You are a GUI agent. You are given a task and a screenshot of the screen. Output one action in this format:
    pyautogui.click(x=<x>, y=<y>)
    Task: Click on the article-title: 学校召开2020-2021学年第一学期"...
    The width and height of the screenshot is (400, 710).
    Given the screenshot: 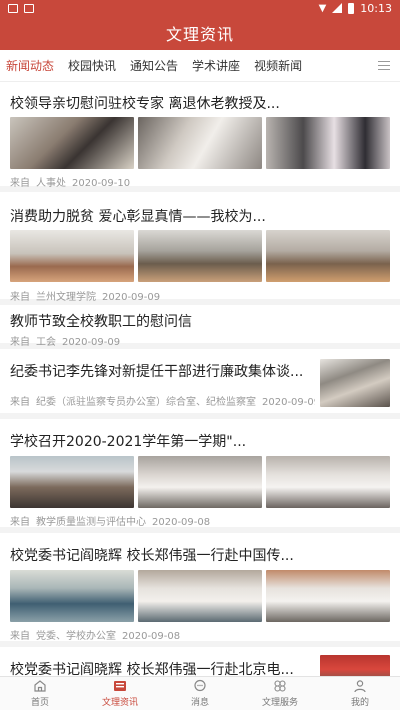 What is the action you would take?
    pyautogui.click(x=128, y=442)
    